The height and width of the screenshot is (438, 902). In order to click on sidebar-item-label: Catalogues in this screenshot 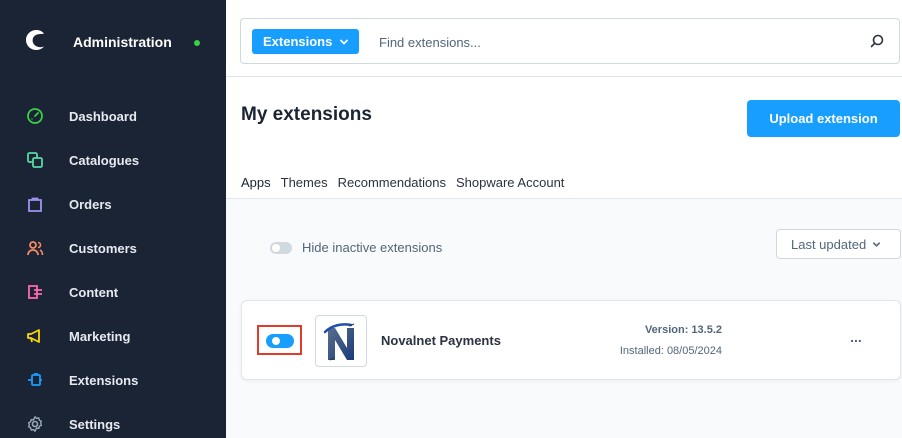, I will do `click(104, 160)`.